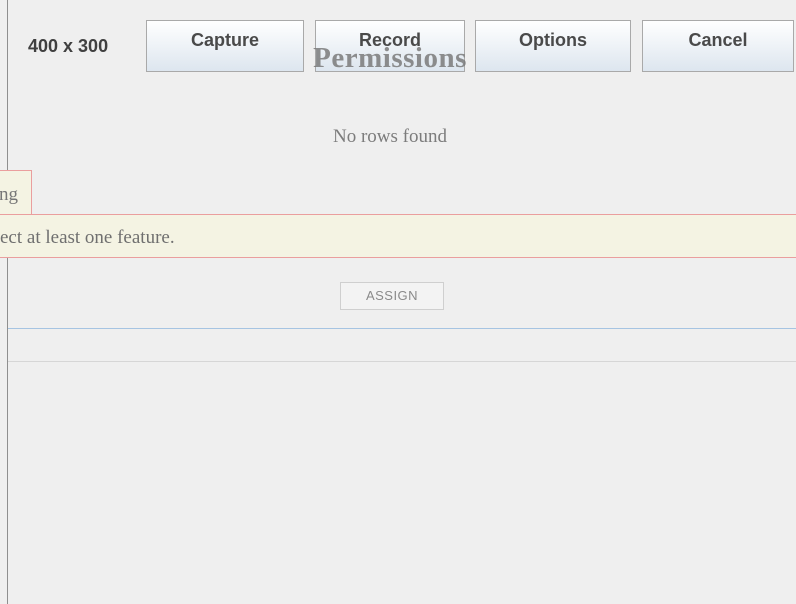 The image size is (796, 604). I want to click on assign-button: ASSIGN, so click(392, 296).